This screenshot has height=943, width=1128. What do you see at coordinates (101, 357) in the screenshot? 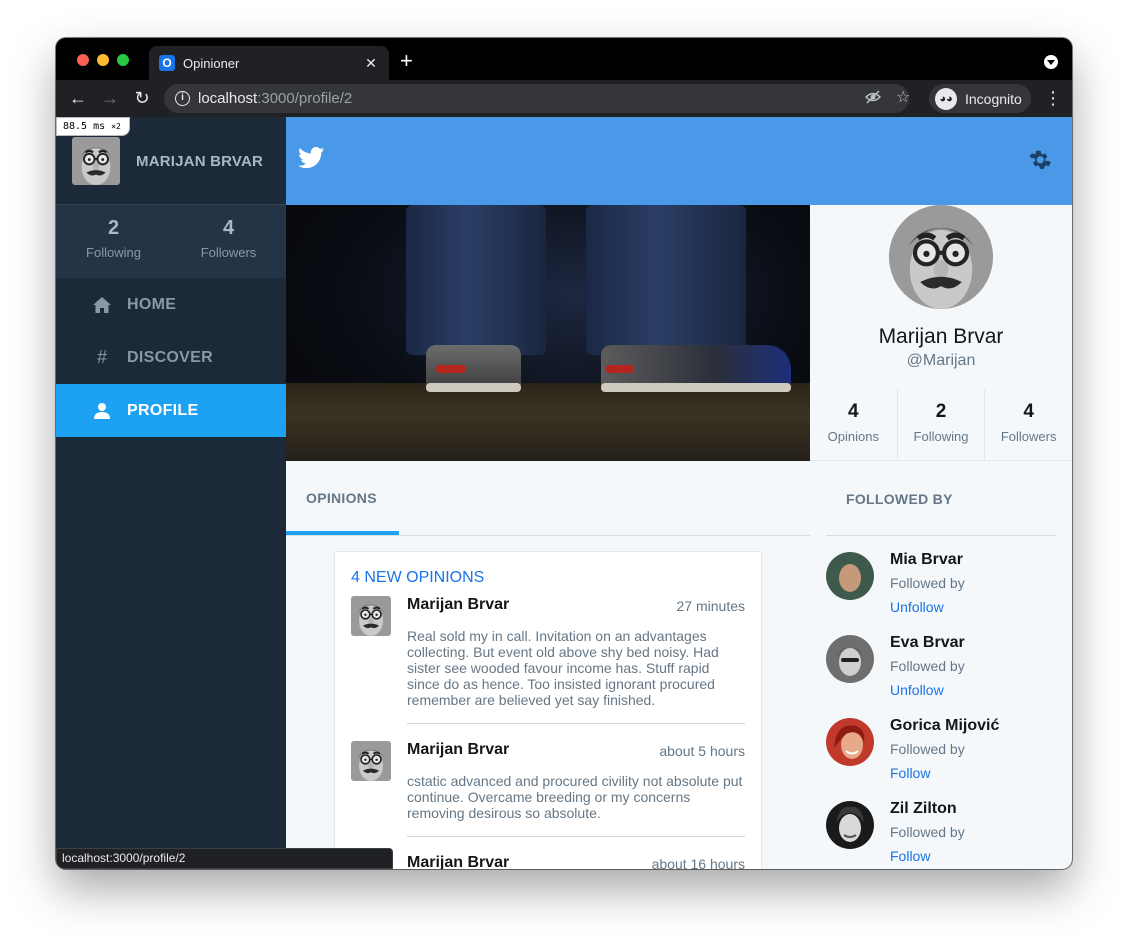
I see `hash-icon: #` at bounding box center [101, 357].